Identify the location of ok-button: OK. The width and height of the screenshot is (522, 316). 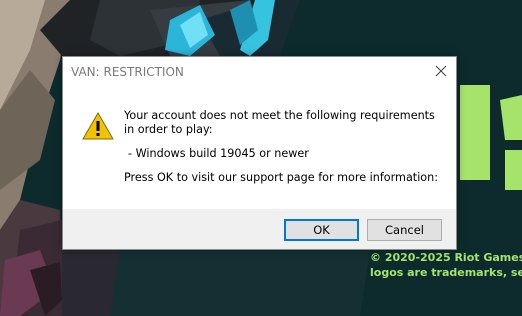
(321, 230).